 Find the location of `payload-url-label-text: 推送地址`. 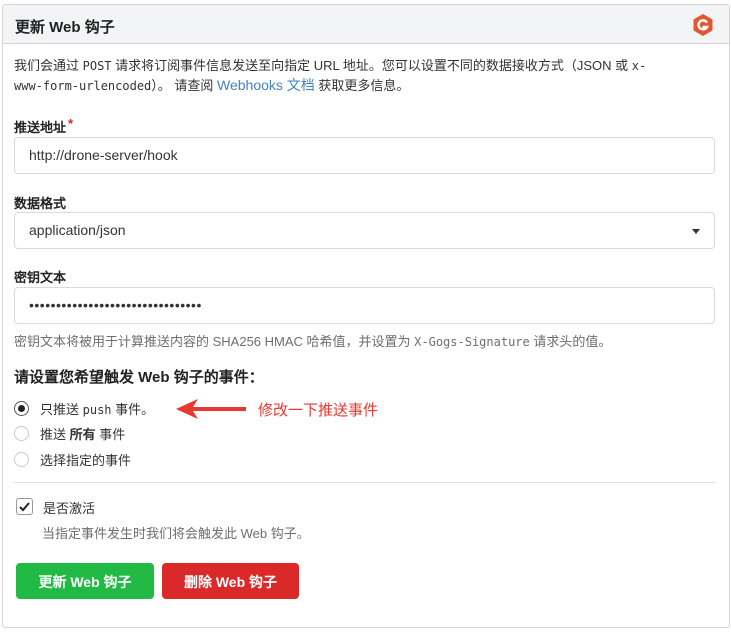

payload-url-label-text: 推送地址 is located at coordinates (40, 127).